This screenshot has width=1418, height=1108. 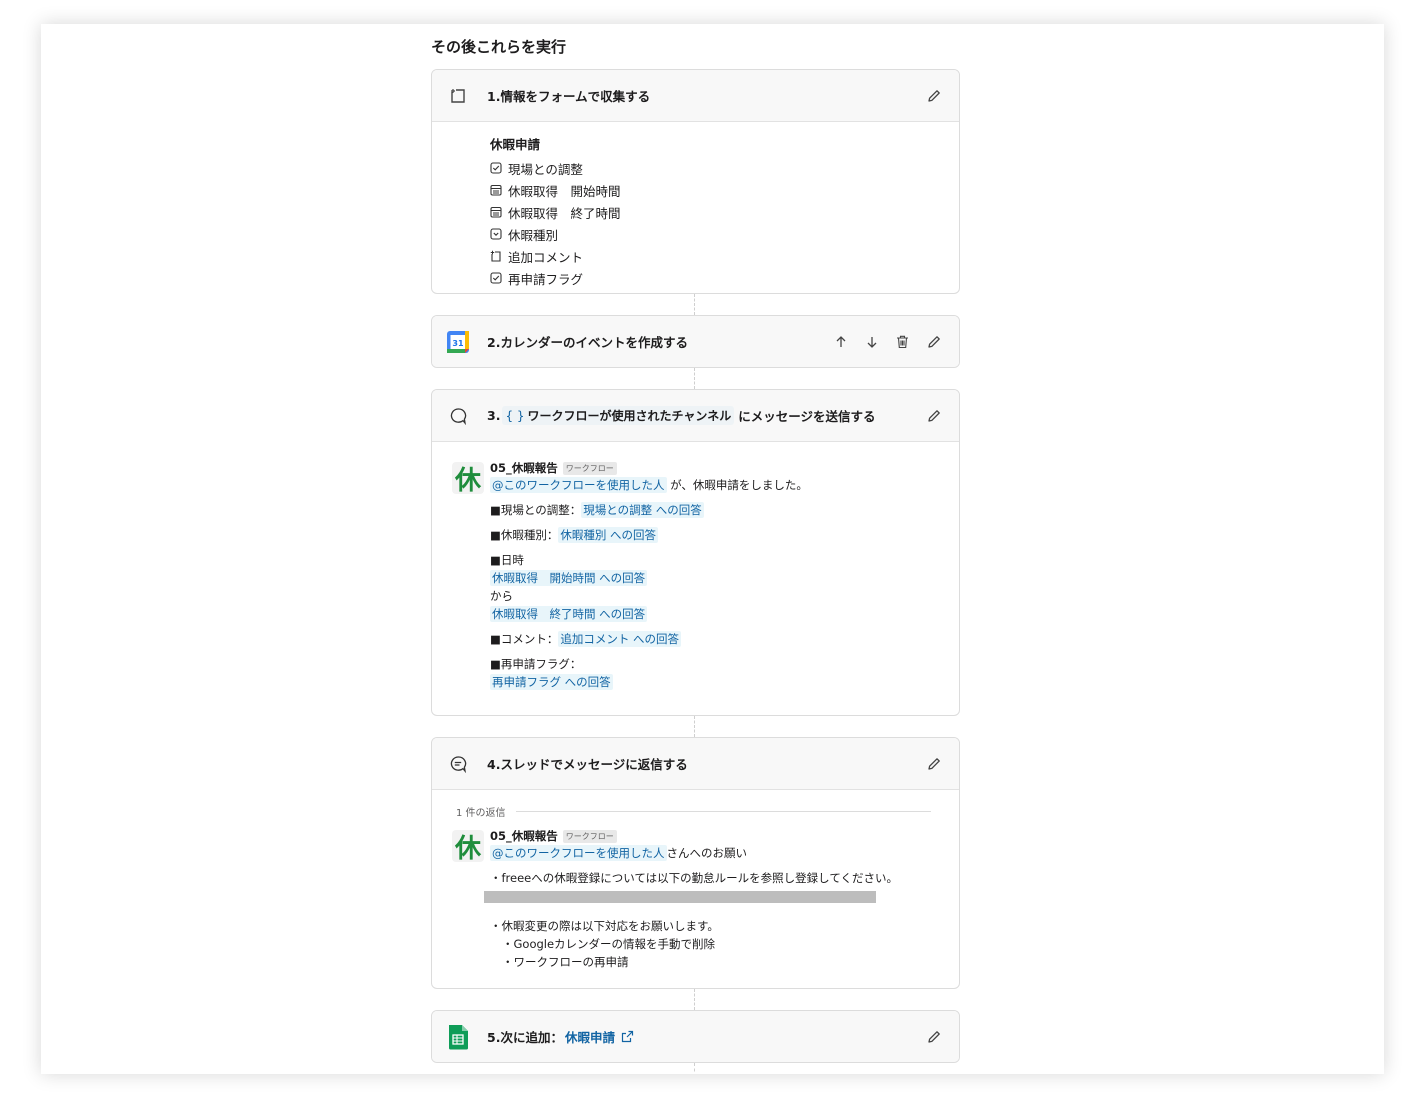 What do you see at coordinates (569, 614) in the screenshot?
I see `answer-chip: 休暇取得 終了時間 への回答` at bounding box center [569, 614].